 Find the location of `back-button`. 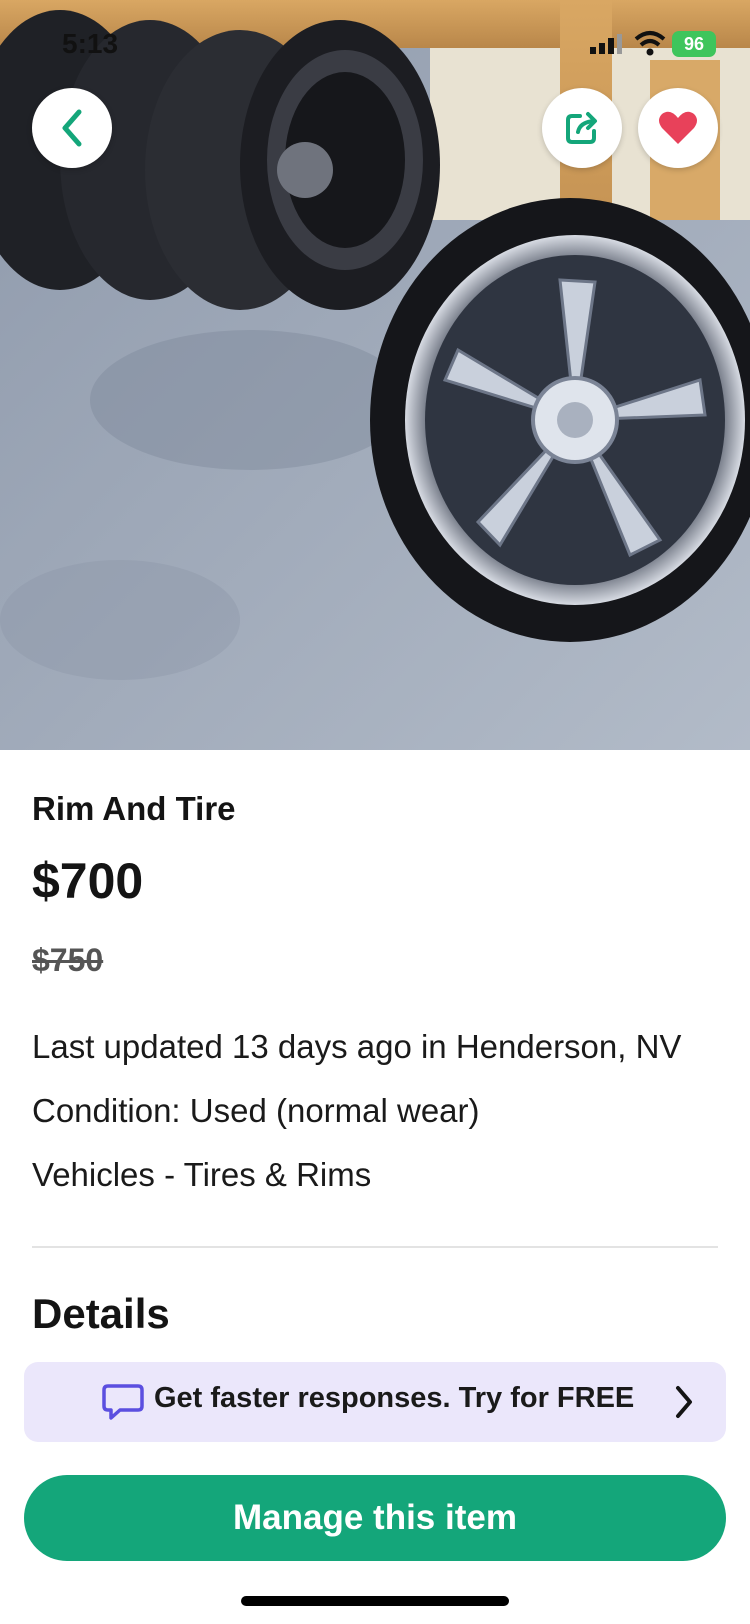

back-button is located at coordinates (72, 128).